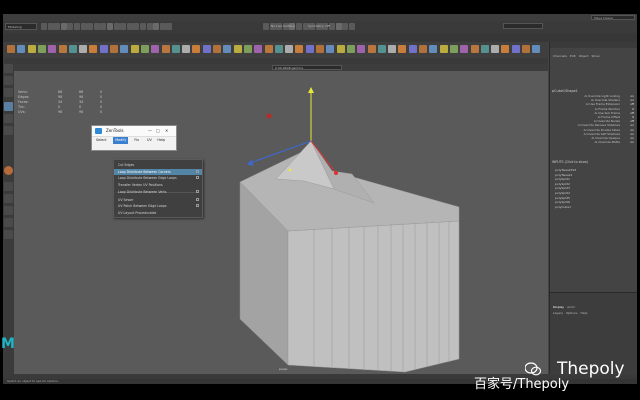 The height and width of the screenshot is (400, 640). Describe the element at coordinates (158, 185) in the screenshot. I see `dropdown-item: Transfer Vertex UV Positions` at that location.